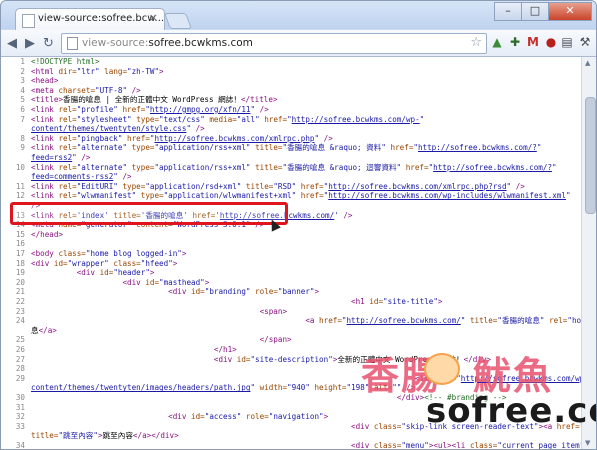  Describe the element at coordinates (587, 443) in the screenshot. I see `scroll-down-icon: ▼` at that location.